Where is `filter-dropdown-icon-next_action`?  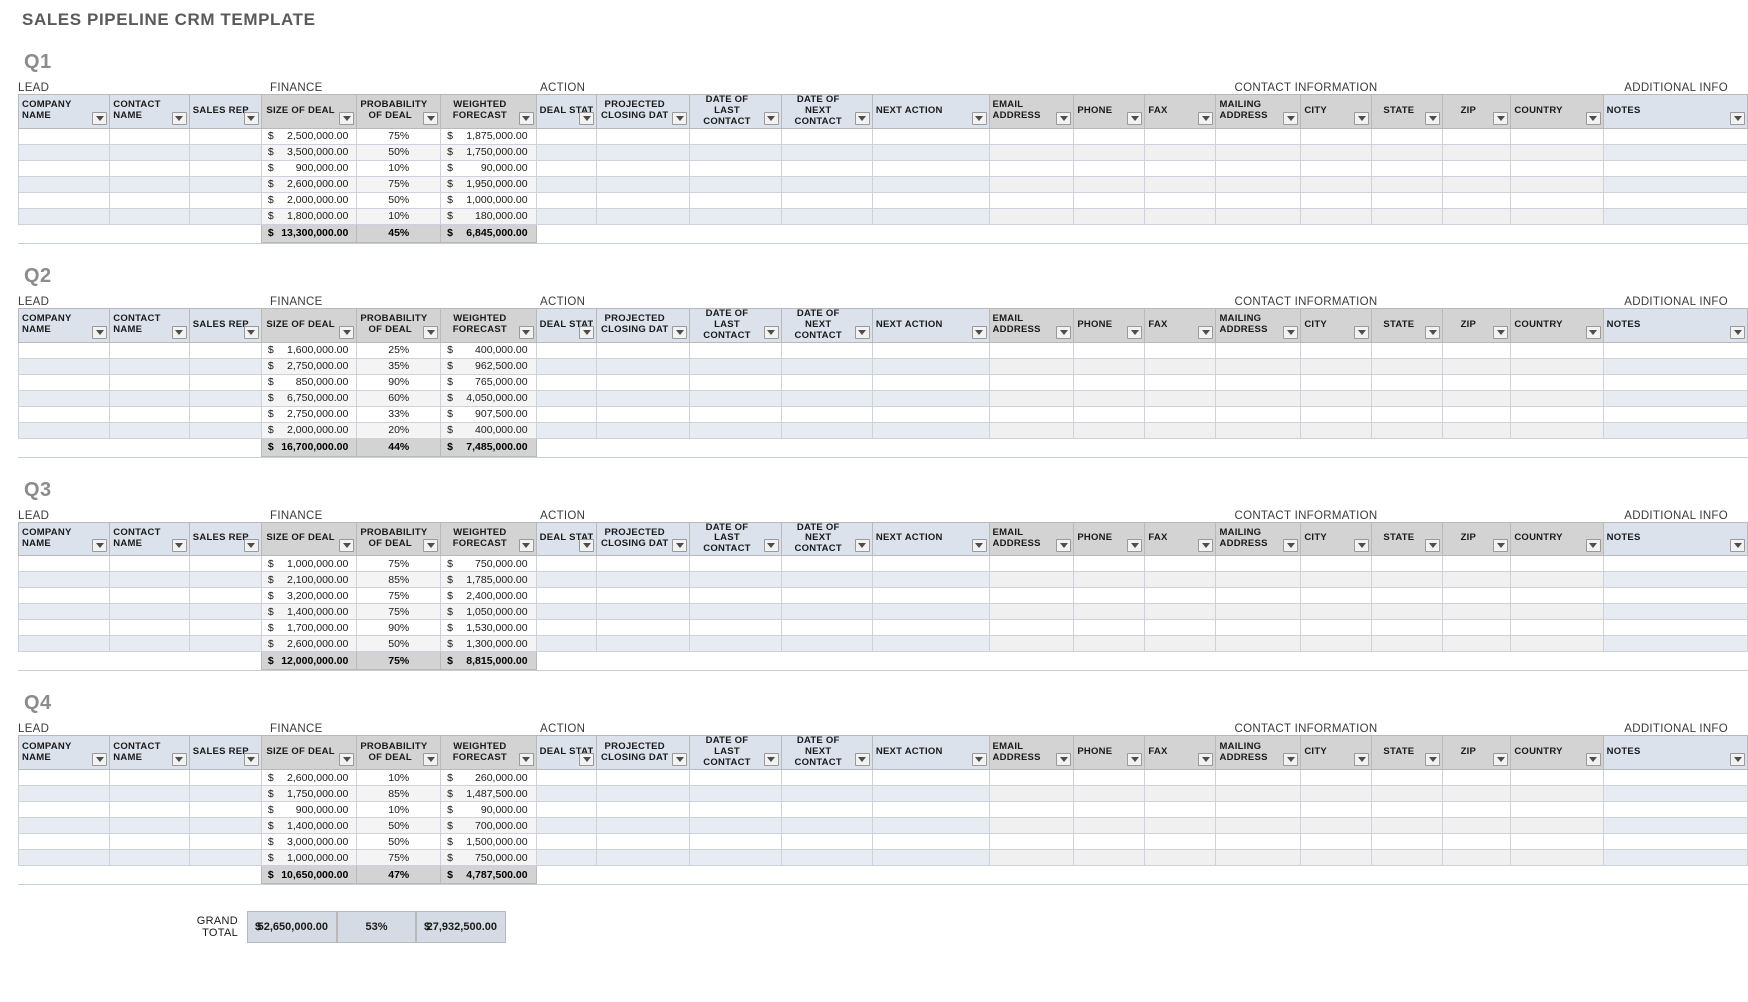
filter-dropdown-icon-next_action is located at coordinates (979, 332).